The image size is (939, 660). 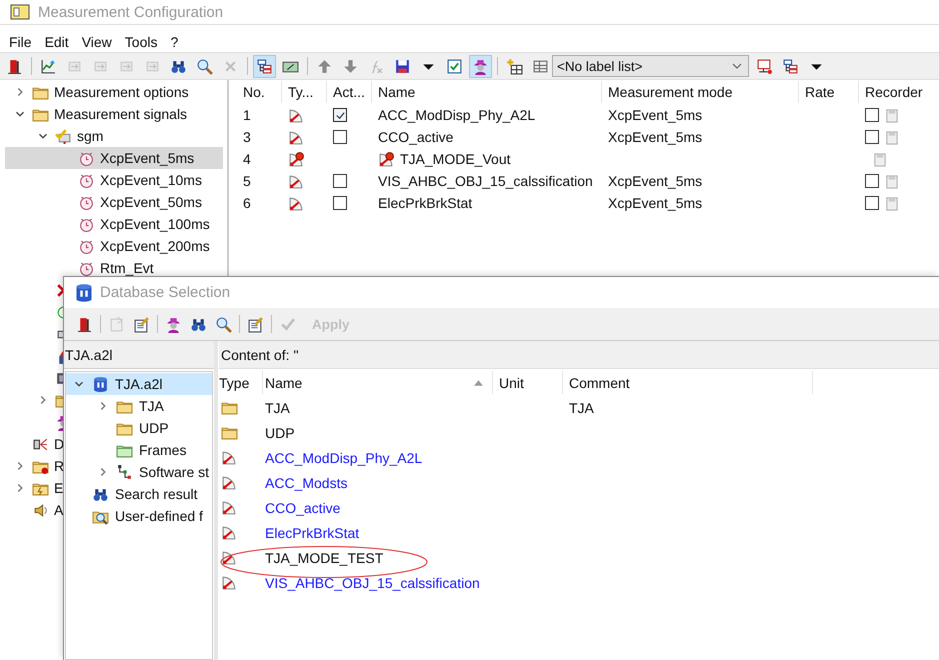 What do you see at coordinates (59, 444) in the screenshot?
I see `tree-item: D` at bounding box center [59, 444].